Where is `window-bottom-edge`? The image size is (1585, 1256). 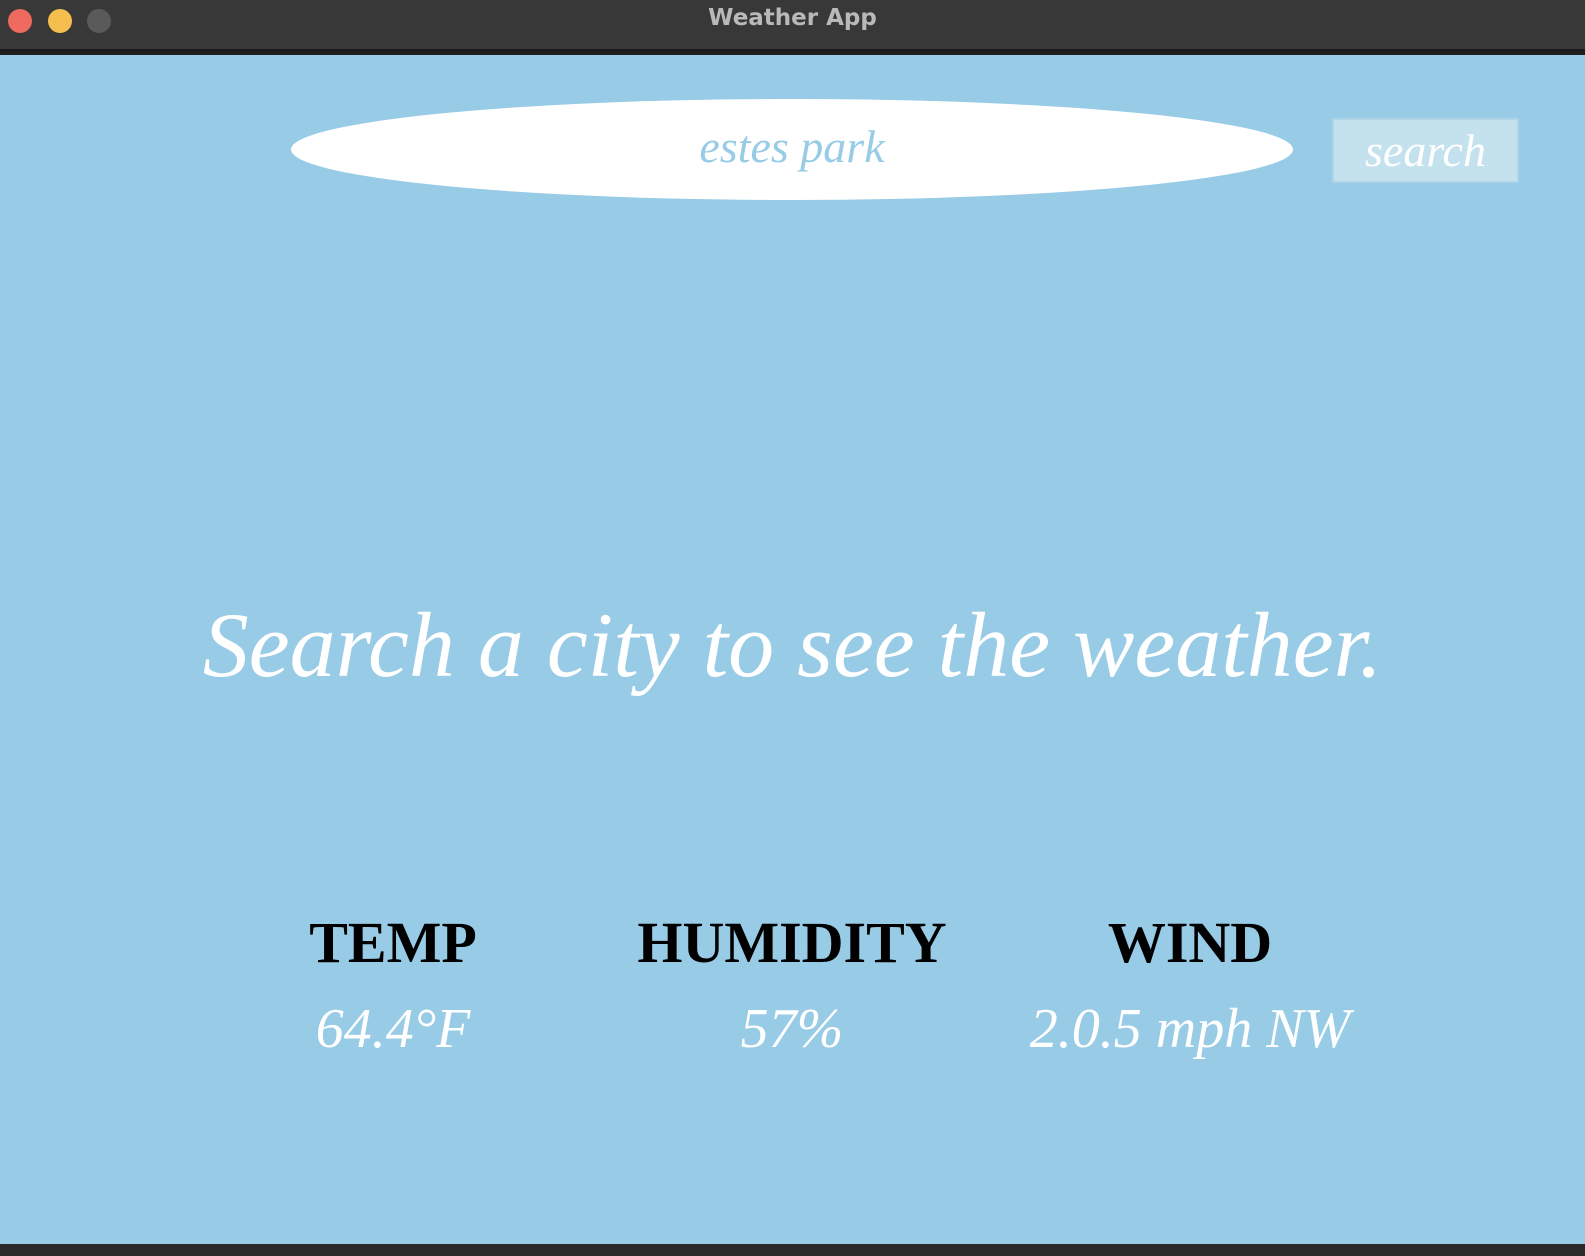 window-bottom-edge is located at coordinates (792, 1250).